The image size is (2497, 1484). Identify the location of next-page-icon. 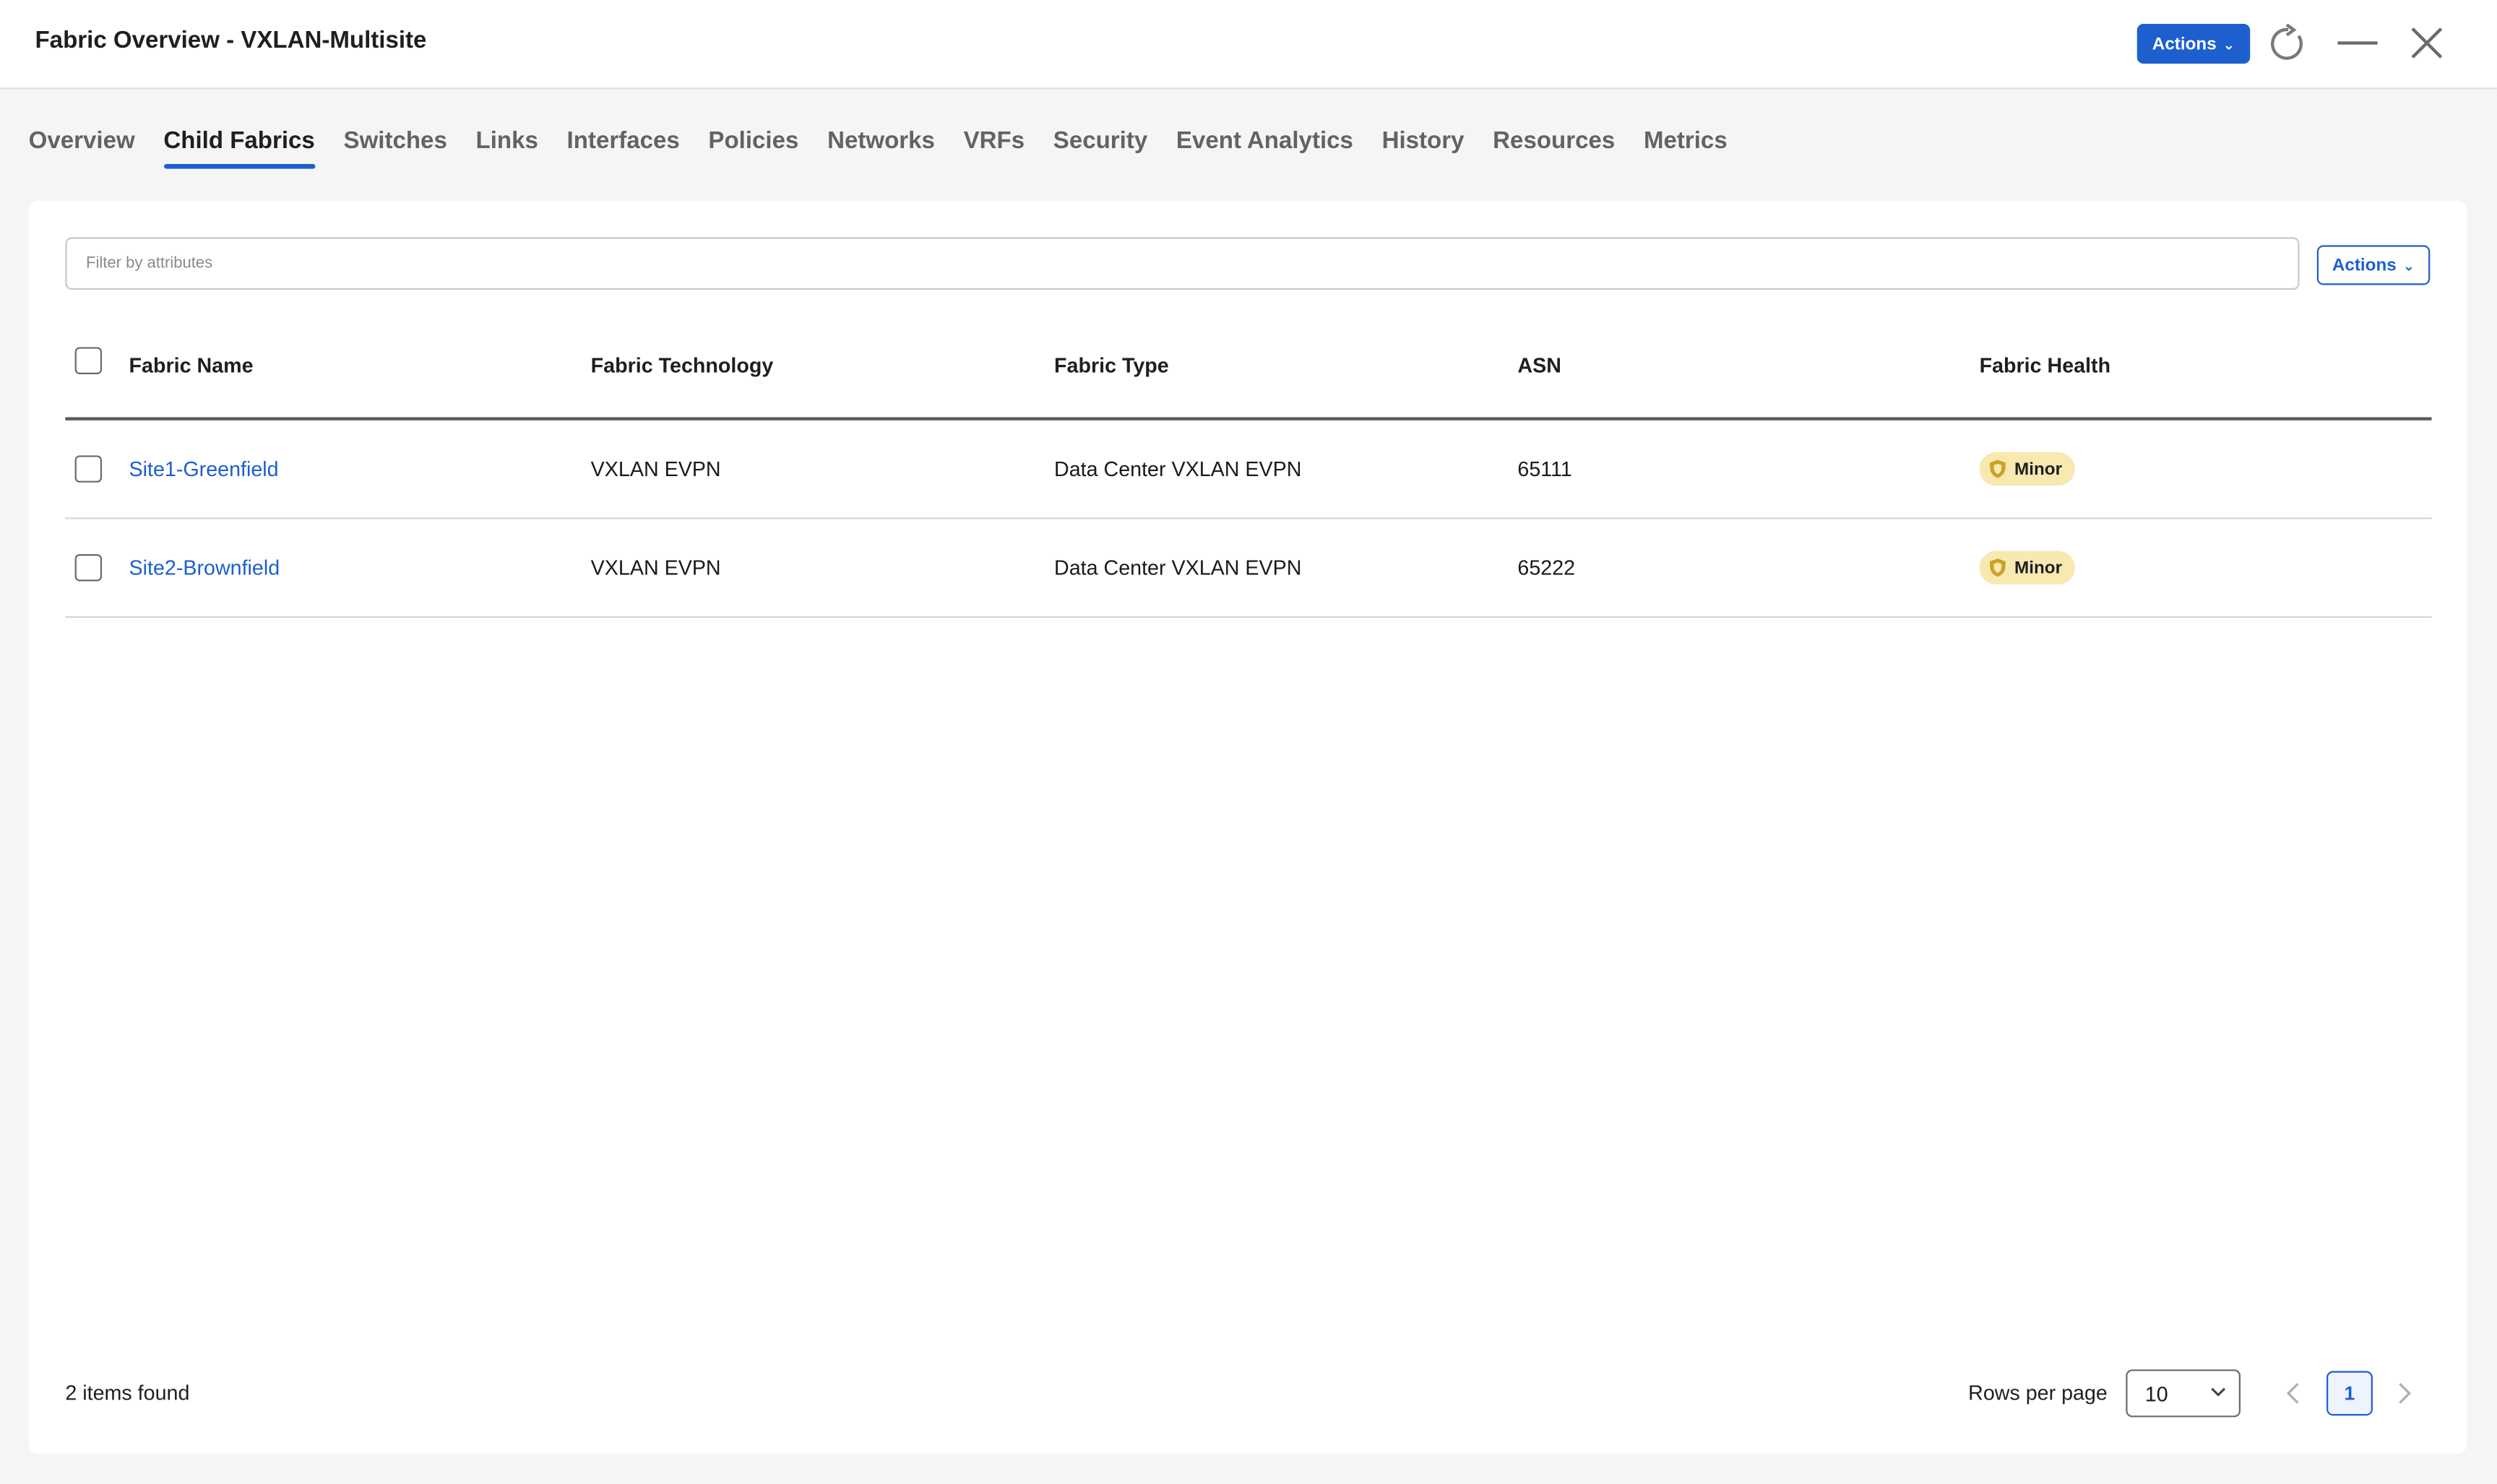
(2404, 1393).